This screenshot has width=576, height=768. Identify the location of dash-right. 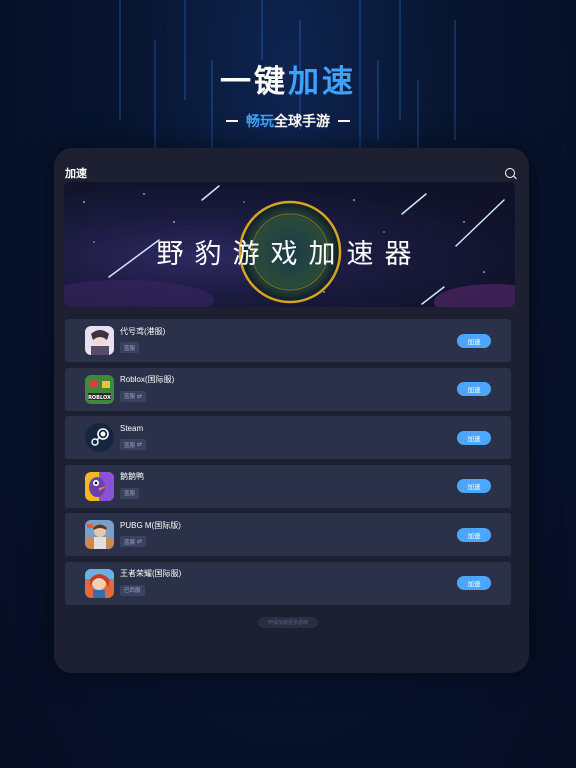
(344, 121).